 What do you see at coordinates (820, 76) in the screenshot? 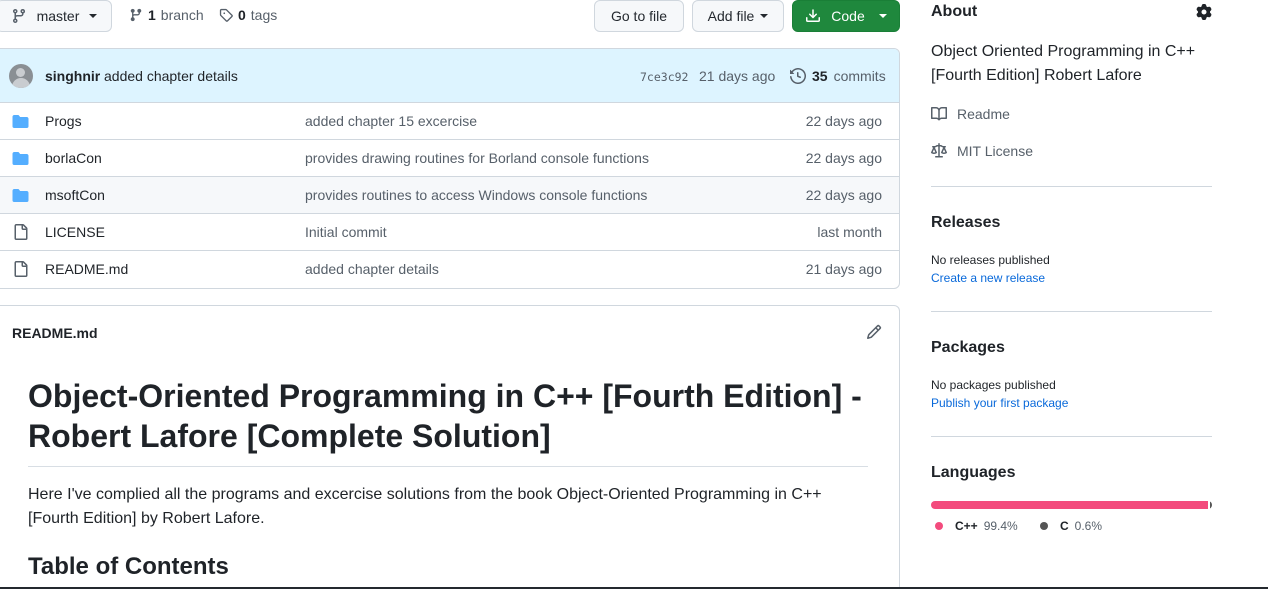
I see `commit-count: 35` at bounding box center [820, 76].